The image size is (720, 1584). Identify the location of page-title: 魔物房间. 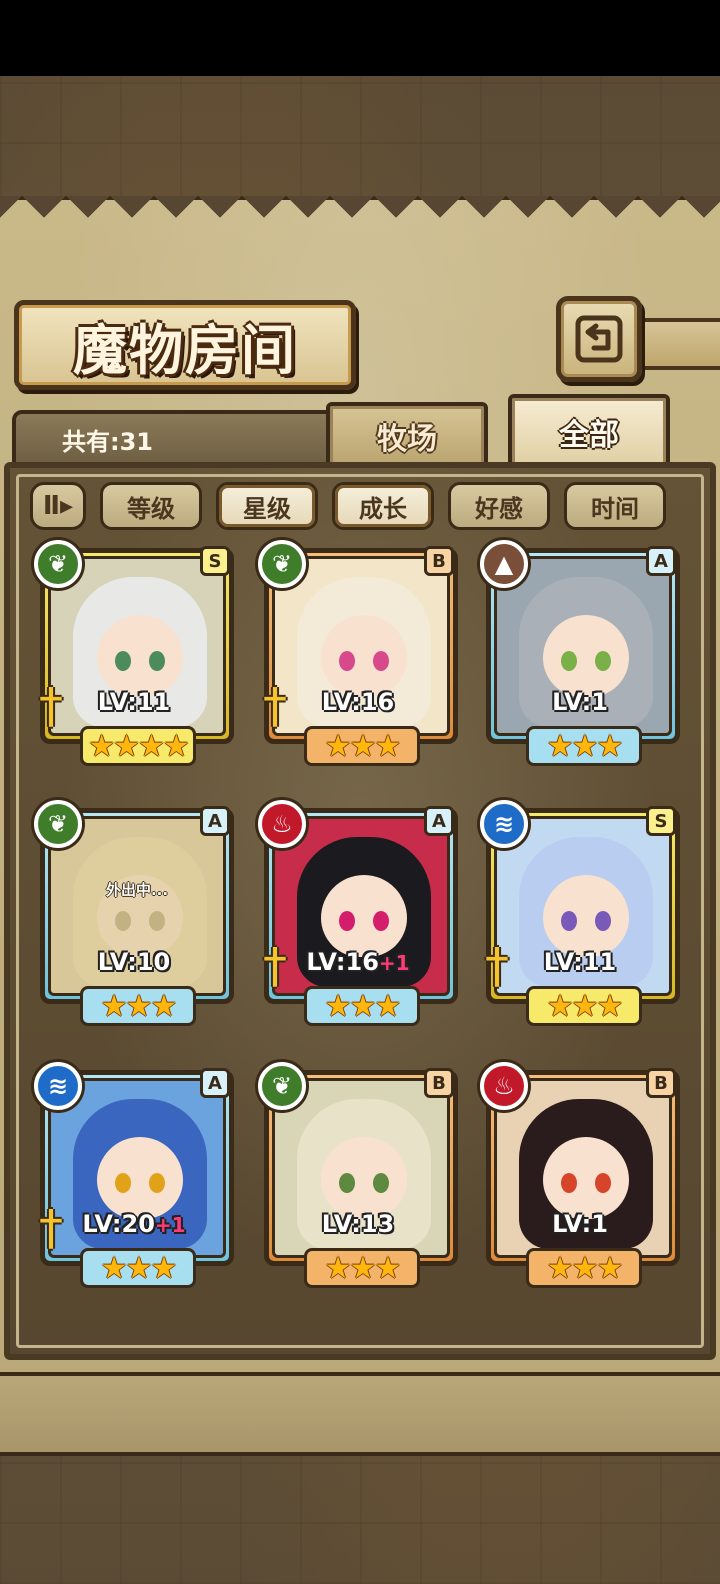
(185, 349).